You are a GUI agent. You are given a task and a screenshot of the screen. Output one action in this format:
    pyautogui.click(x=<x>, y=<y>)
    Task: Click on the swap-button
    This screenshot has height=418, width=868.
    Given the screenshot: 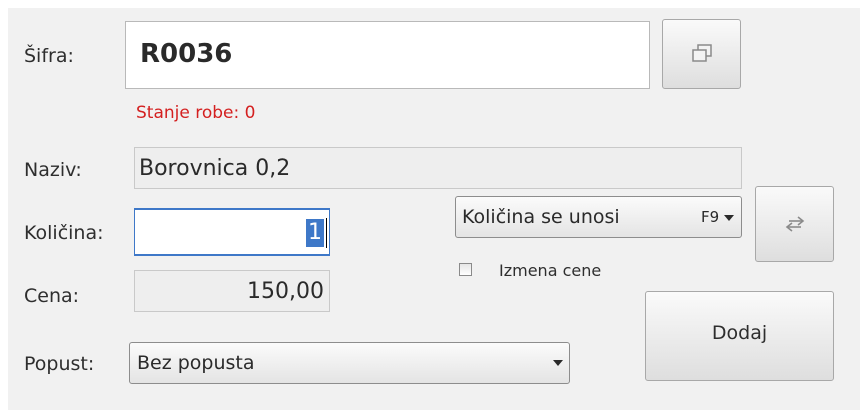 What is the action you would take?
    pyautogui.click(x=794, y=224)
    